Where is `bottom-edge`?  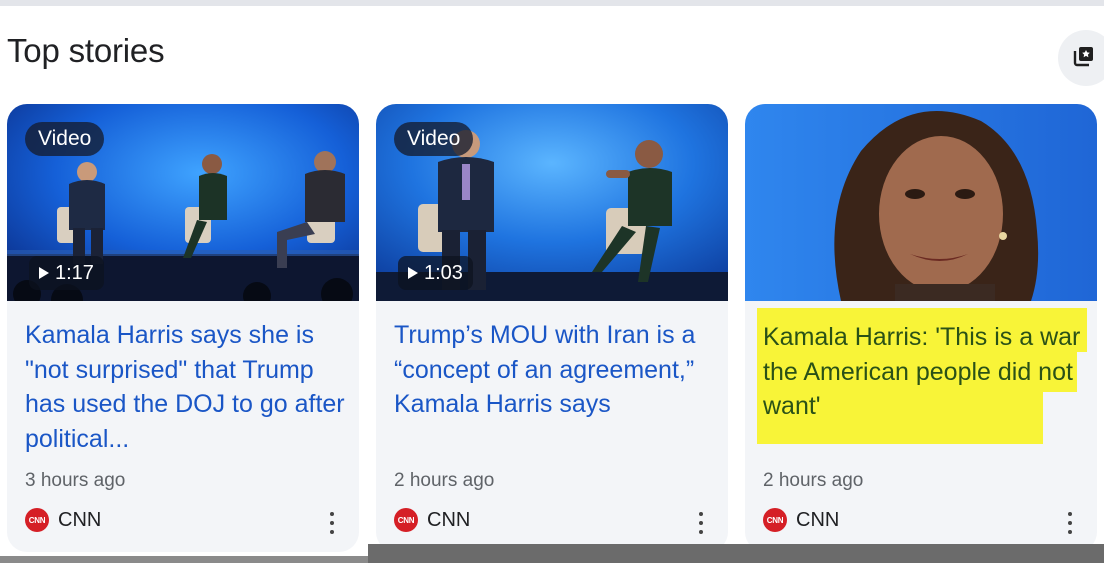
bottom-edge is located at coordinates (184, 559).